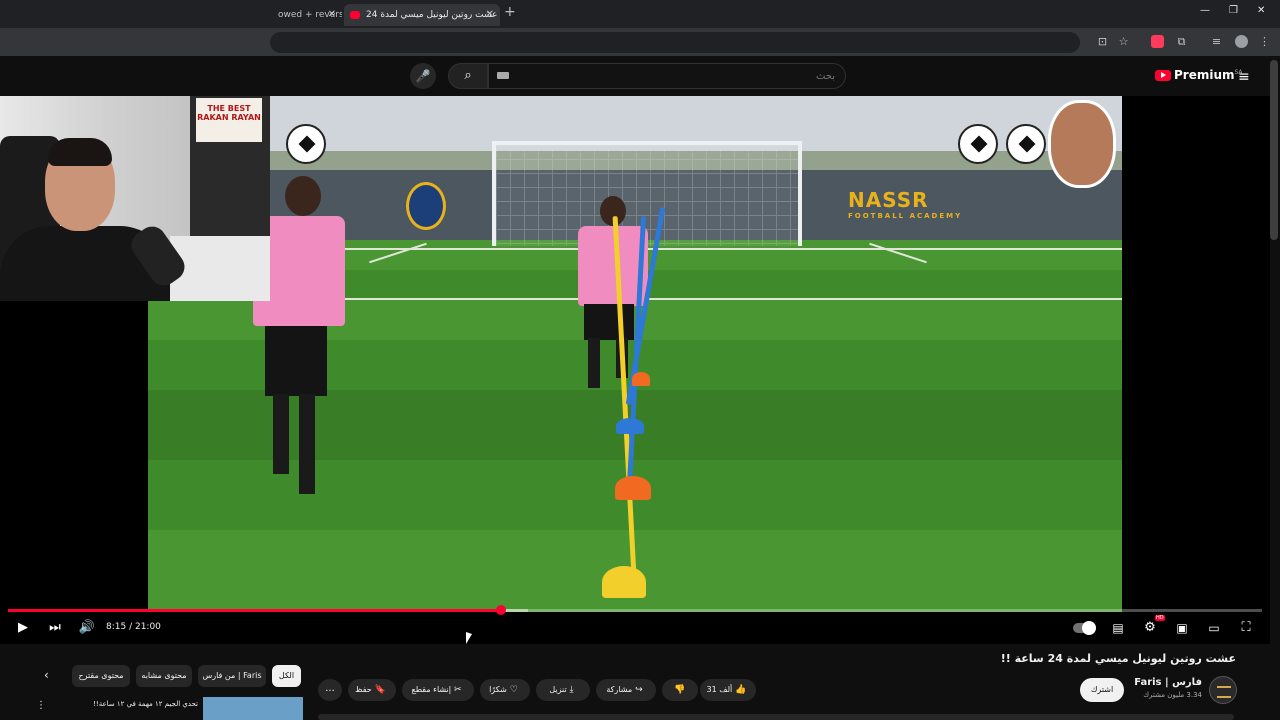 Image resolution: width=1280 pixels, height=720 pixels. Describe the element at coordinates (1205, 10) in the screenshot. I see `minimize-button: —` at that location.